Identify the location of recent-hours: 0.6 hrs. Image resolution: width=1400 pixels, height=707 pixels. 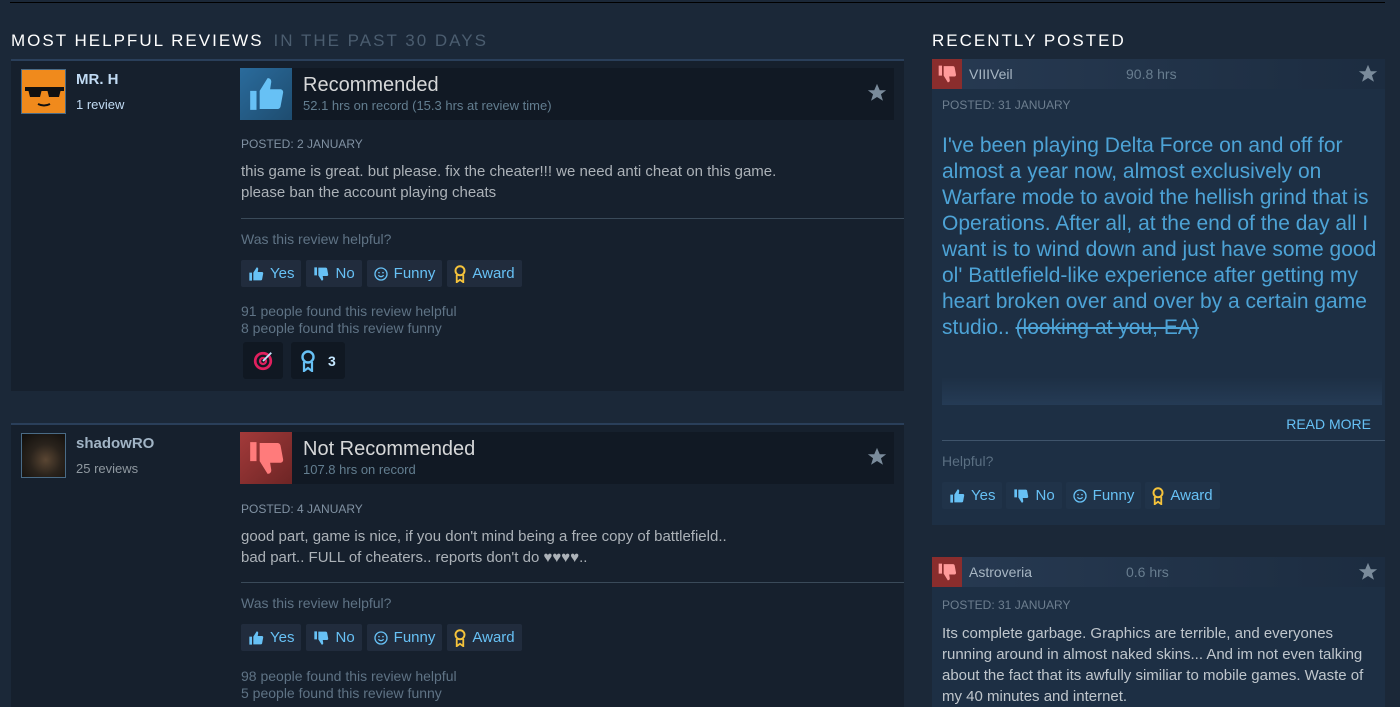
(1147, 572).